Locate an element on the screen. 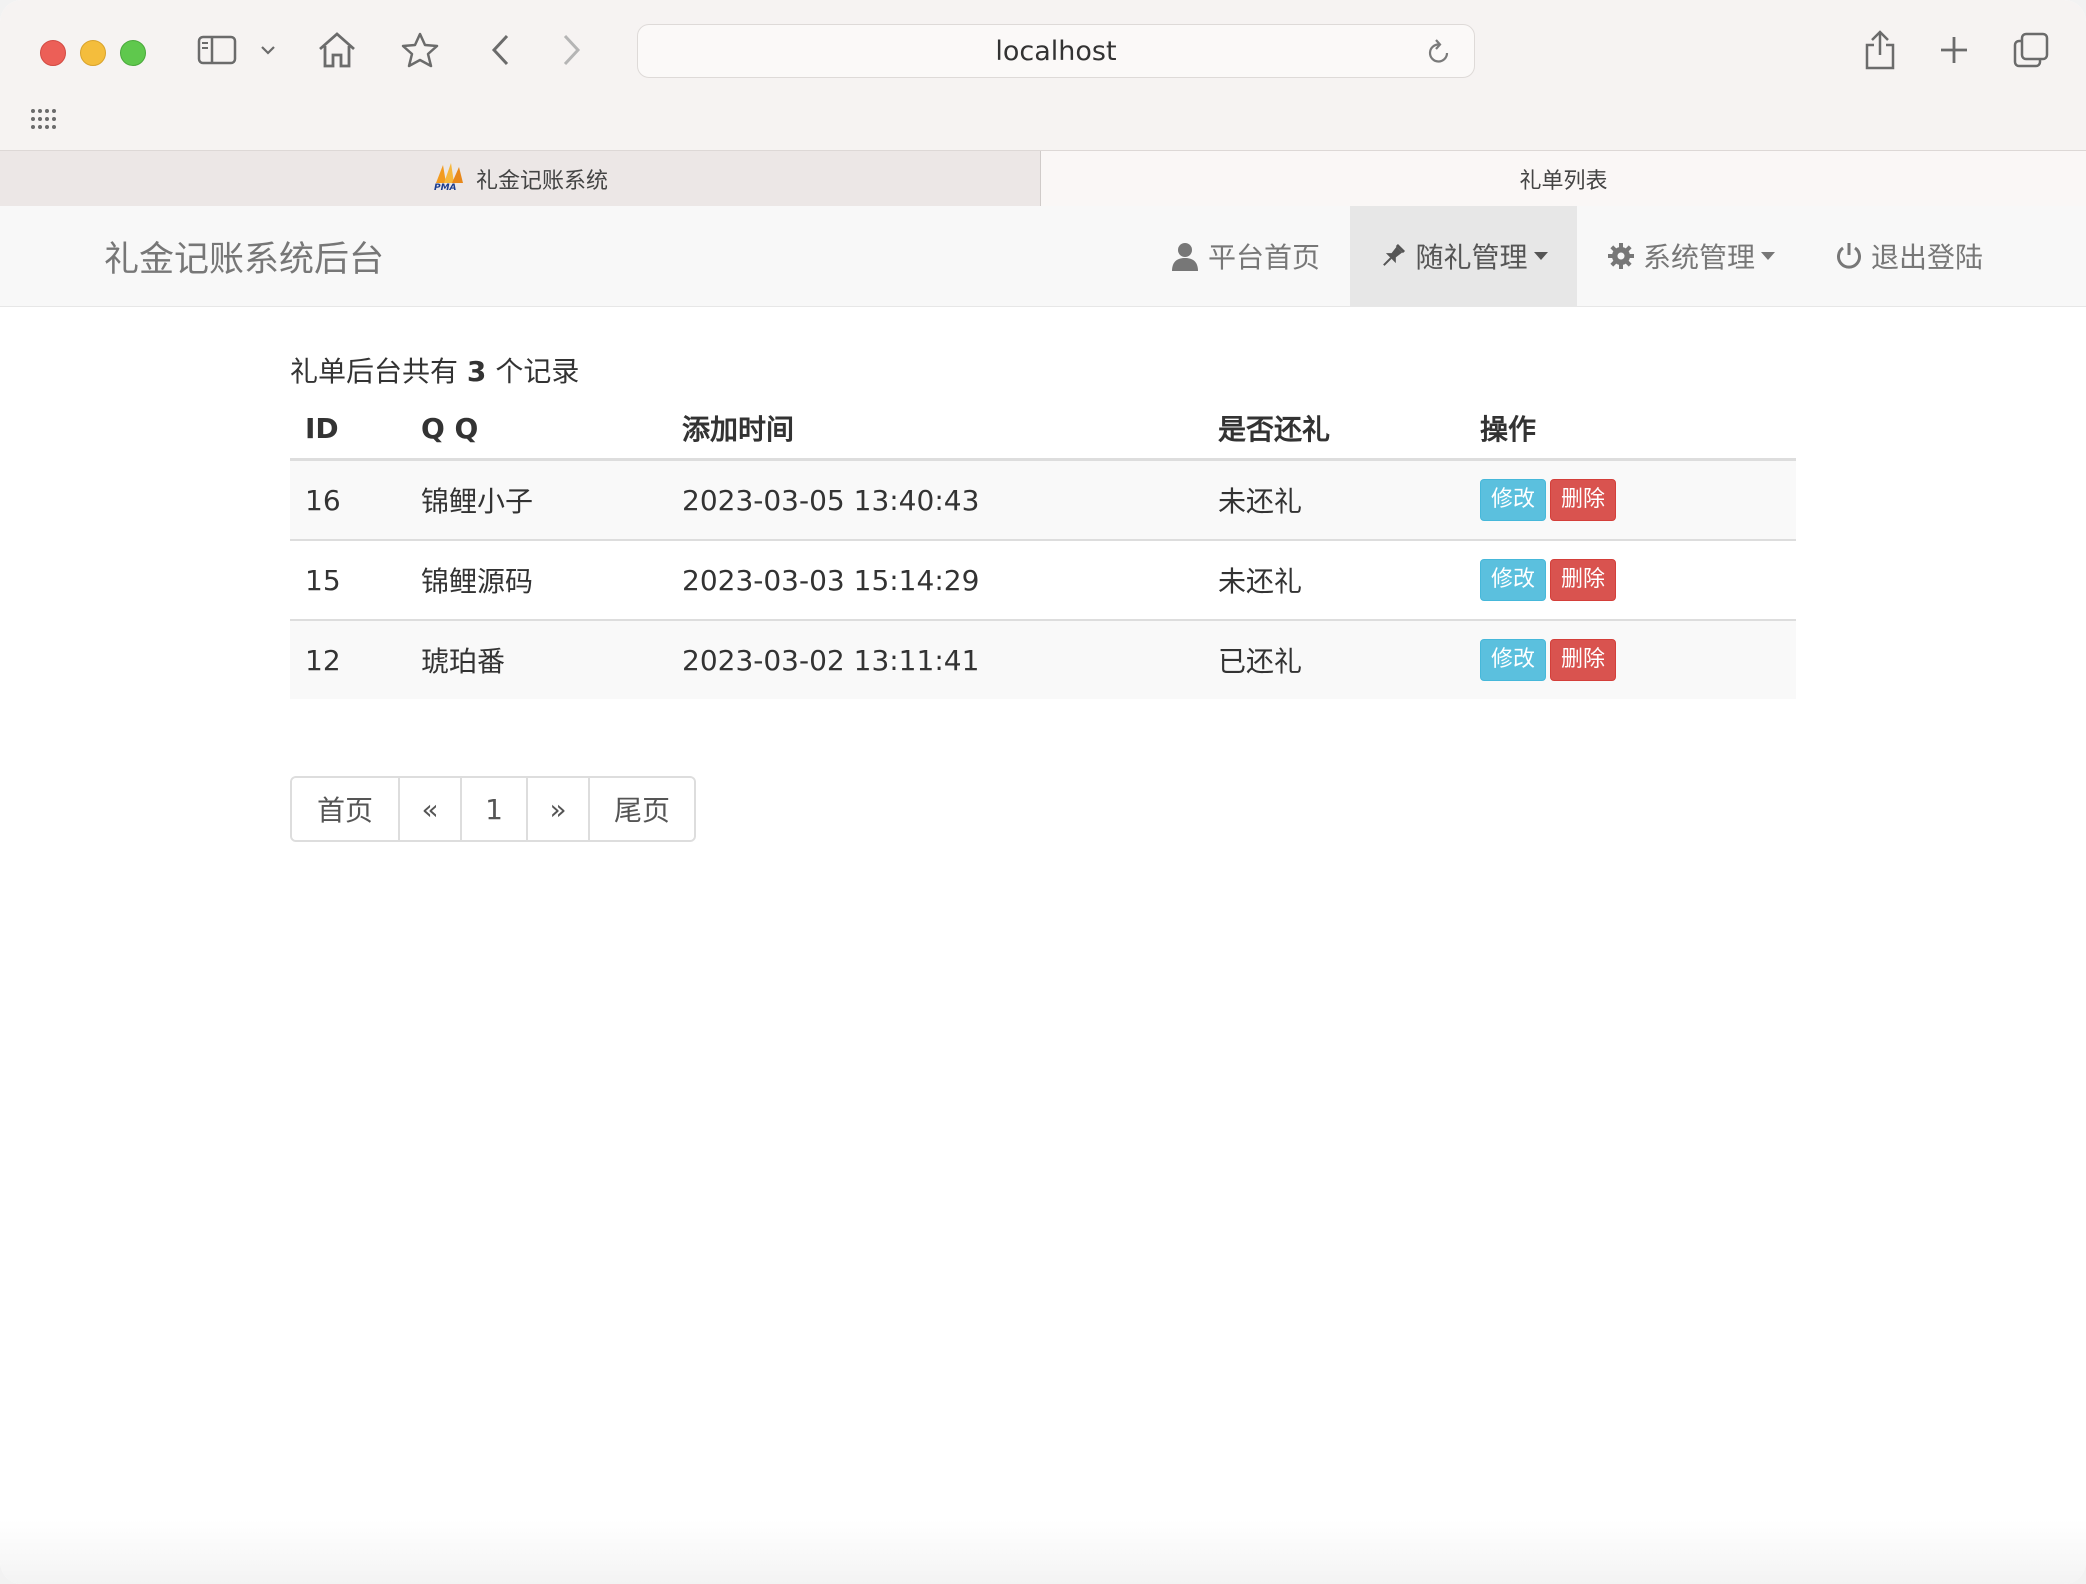 This screenshot has height=1584, width=2086. cell-returned: 已还礼 is located at coordinates (1334, 659).